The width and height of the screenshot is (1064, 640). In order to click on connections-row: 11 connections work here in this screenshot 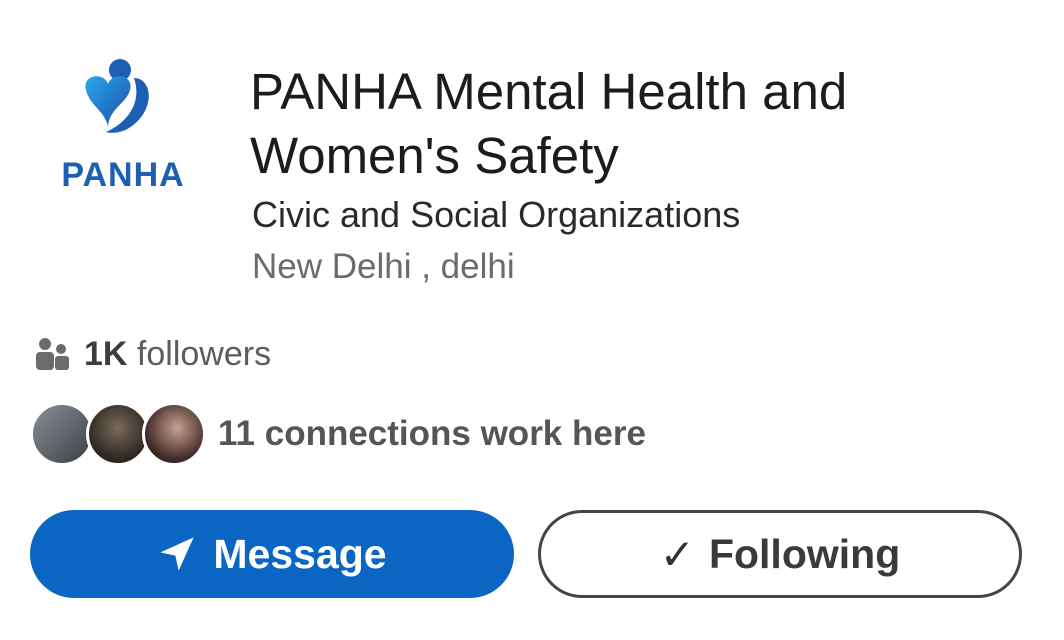, I will do `click(338, 434)`.